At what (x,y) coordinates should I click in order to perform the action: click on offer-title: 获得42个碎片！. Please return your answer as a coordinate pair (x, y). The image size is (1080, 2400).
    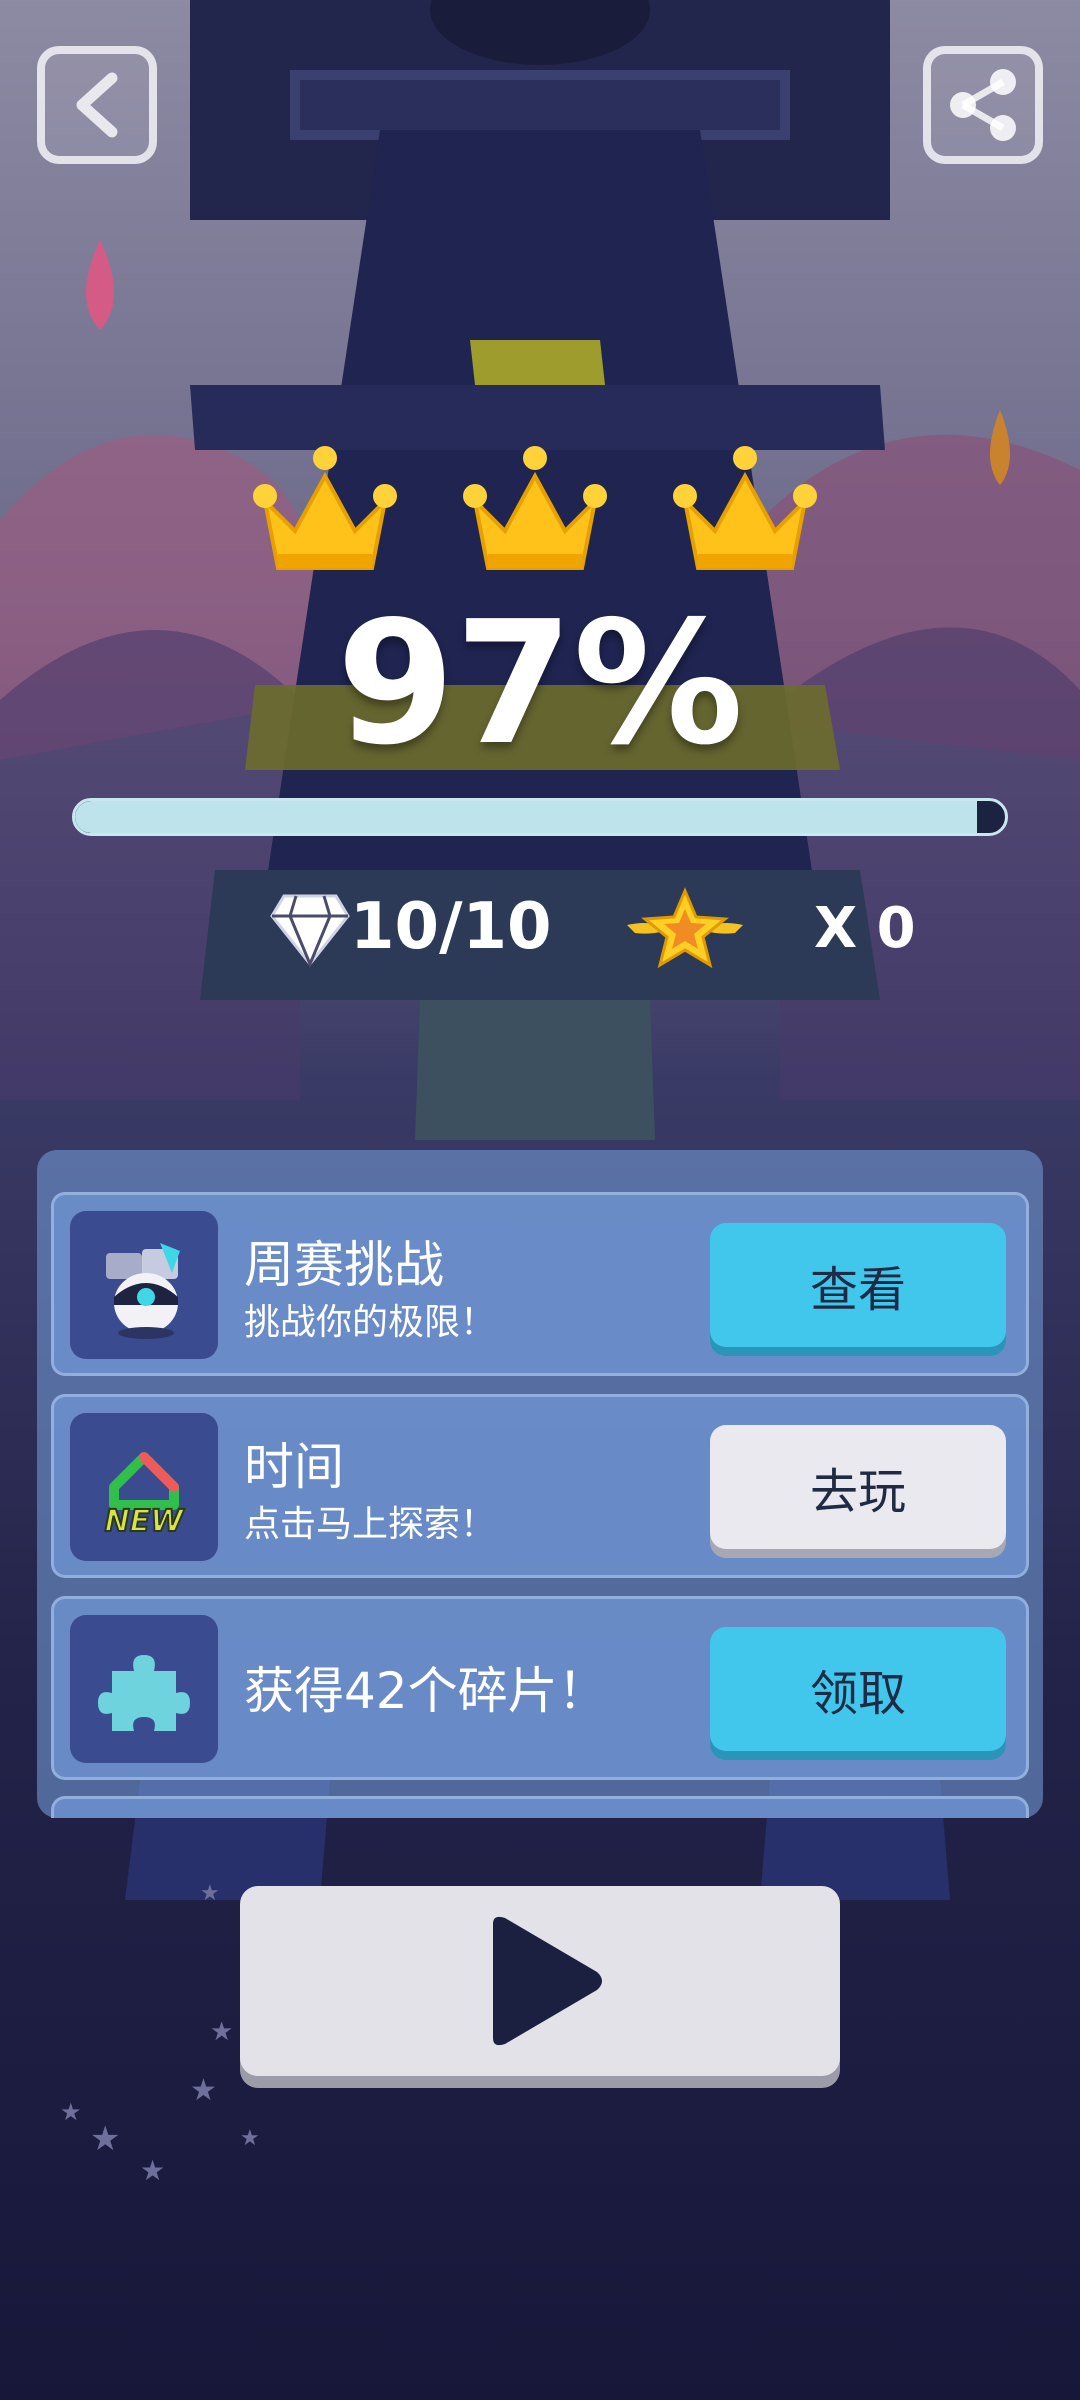
    Looking at the image, I should click on (426, 1691).